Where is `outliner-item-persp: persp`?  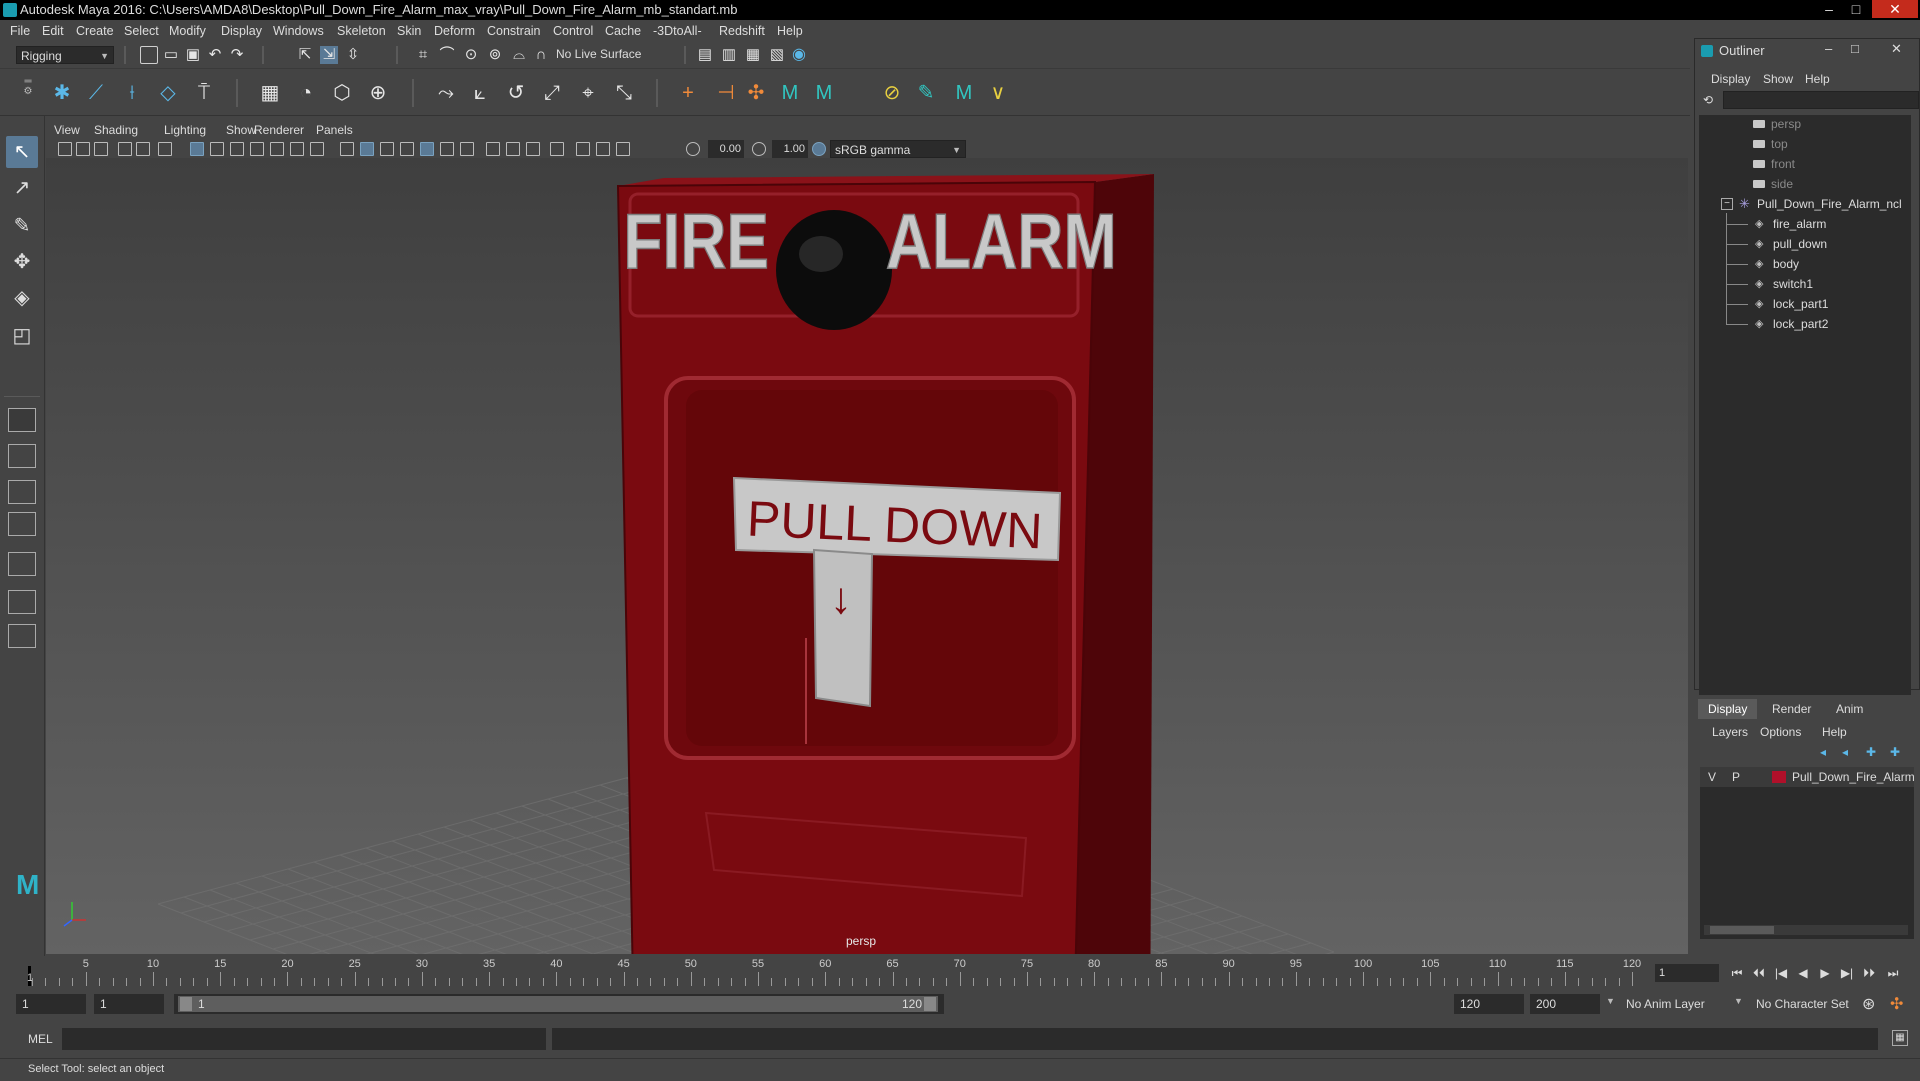
outliner-item-persp: persp is located at coordinates (1805, 124).